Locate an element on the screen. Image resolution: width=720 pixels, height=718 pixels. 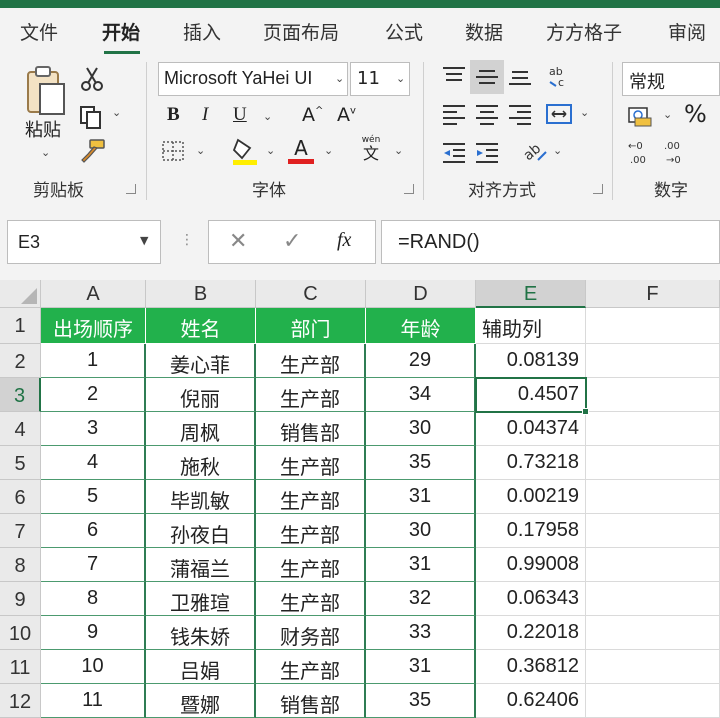
table-cell: 0.99008 is located at coordinates (531, 565).